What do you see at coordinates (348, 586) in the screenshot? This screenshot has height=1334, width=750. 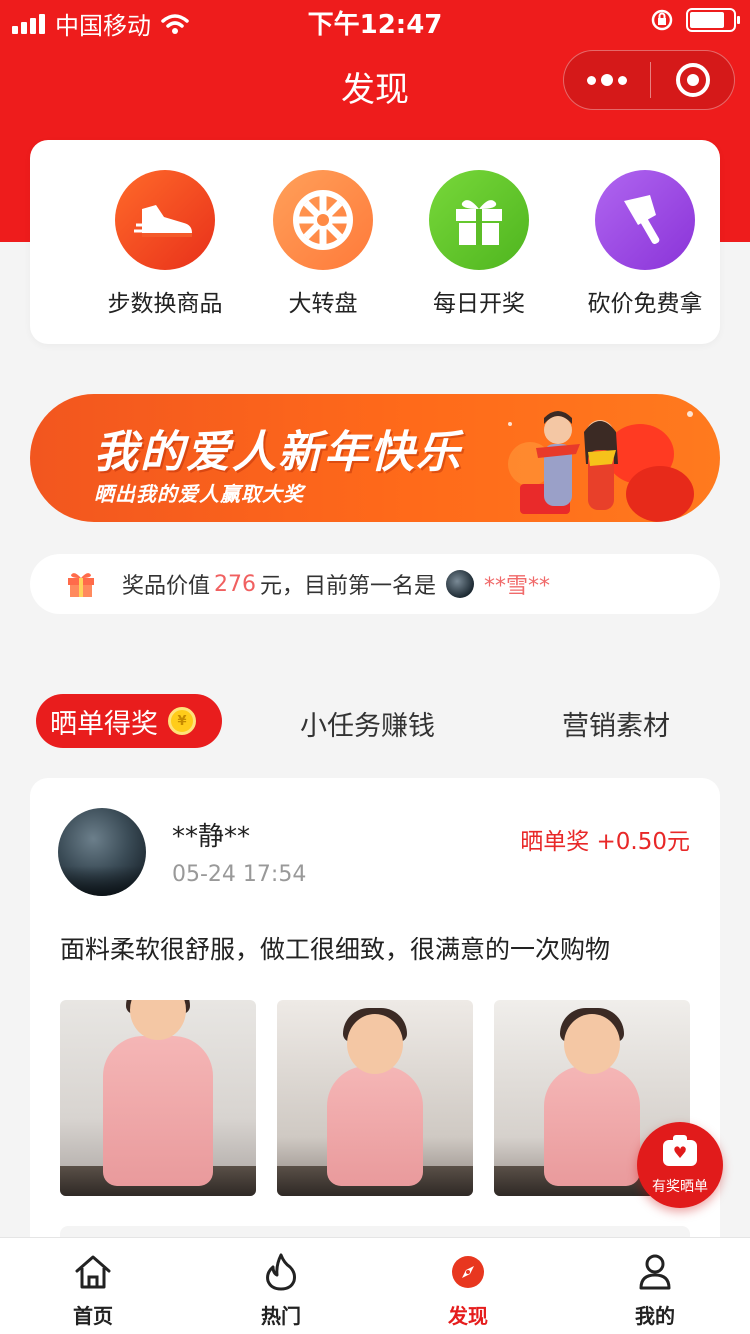 I see `prize-suffix: 元，目前第一名是` at bounding box center [348, 586].